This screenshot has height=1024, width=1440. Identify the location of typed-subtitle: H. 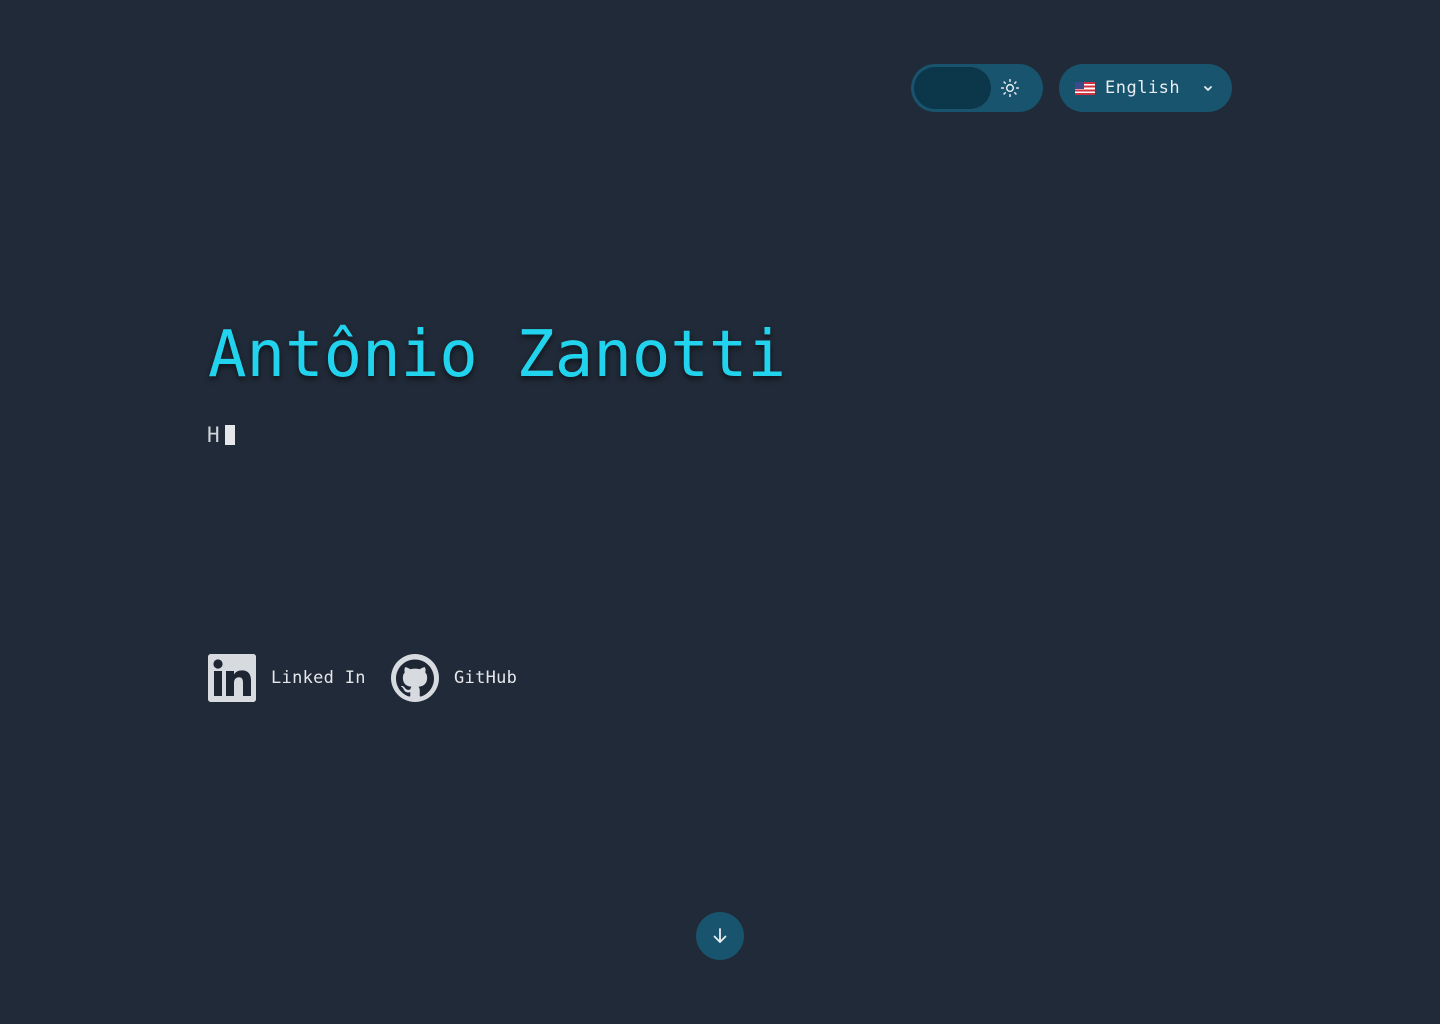
(221, 435).